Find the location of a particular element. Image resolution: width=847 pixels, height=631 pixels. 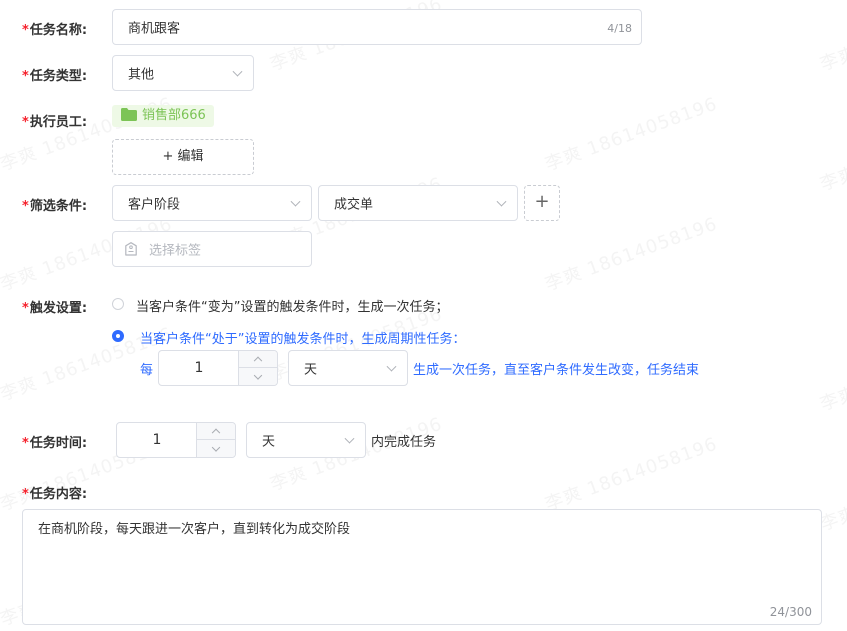

filter-value: 成交单 is located at coordinates (354, 205).